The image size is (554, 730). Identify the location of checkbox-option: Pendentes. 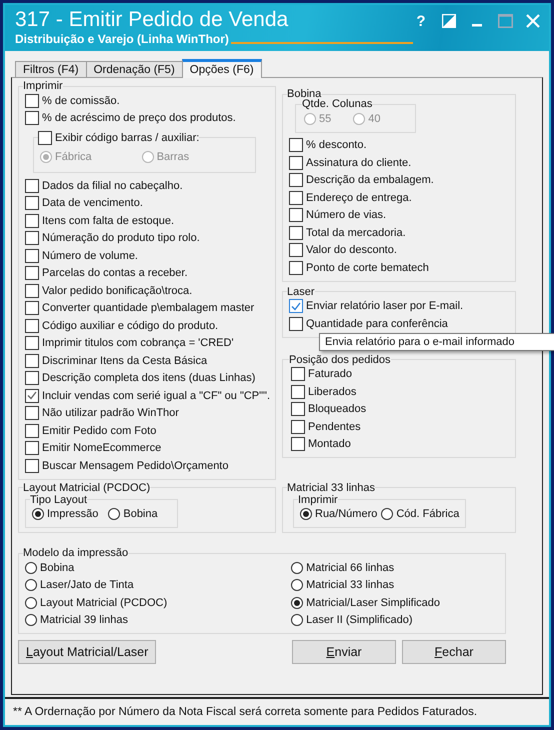
(400, 427).